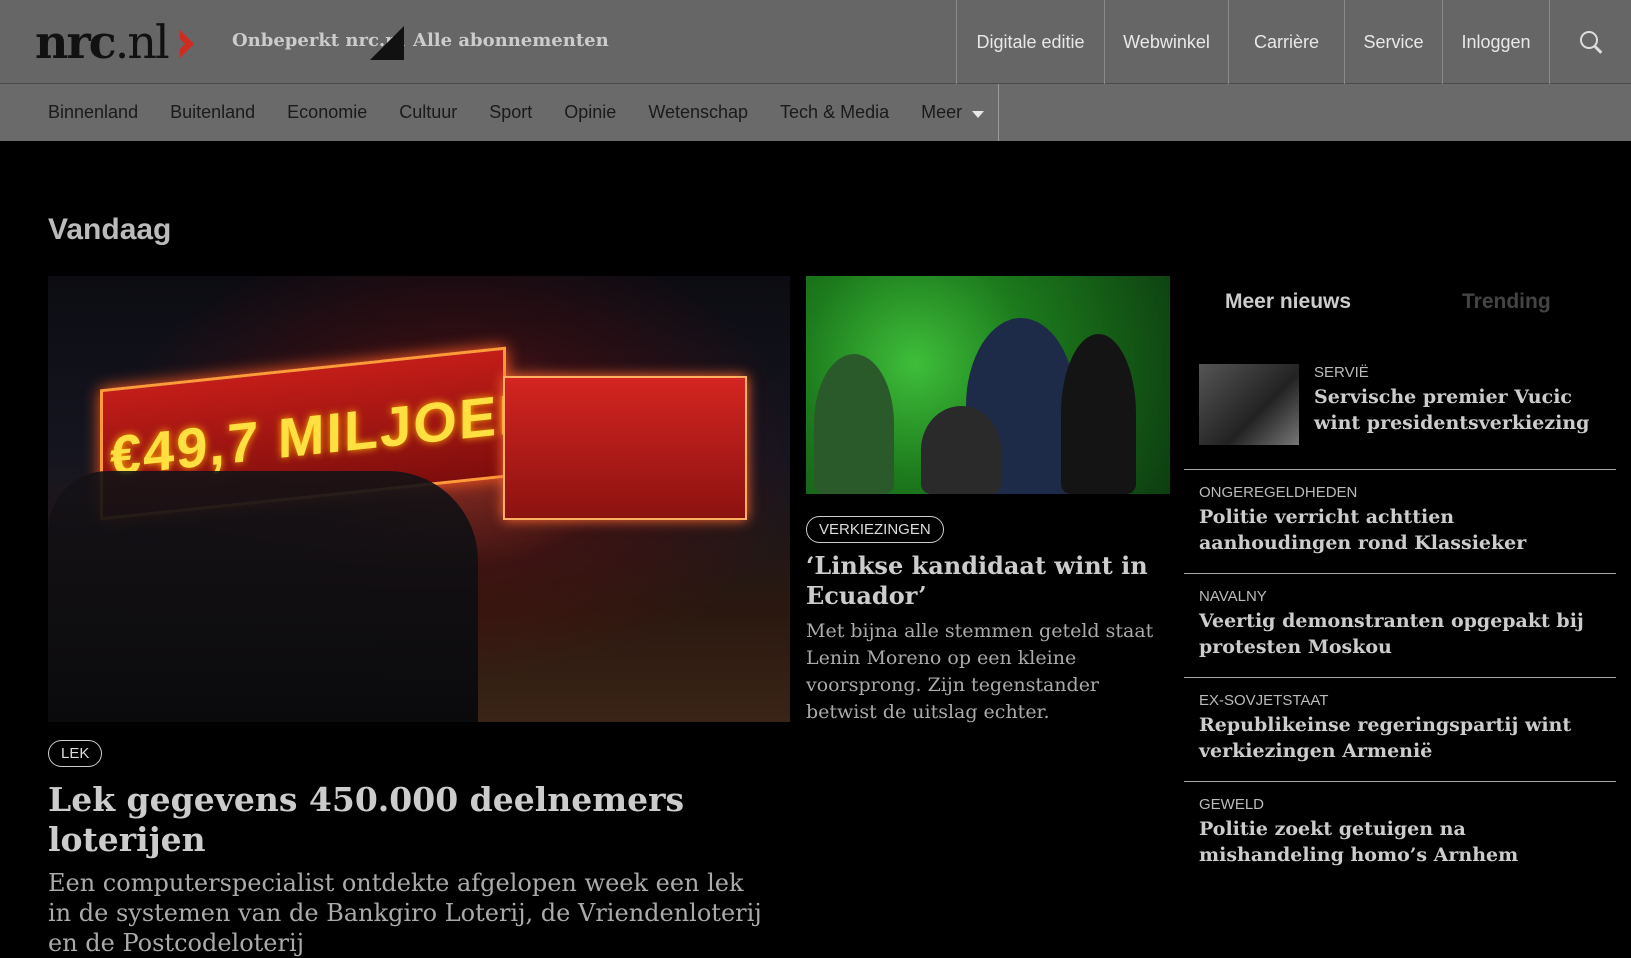 The image size is (1631, 958). Describe the element at coordinates (1495, 42) in the screenshot. I see `login-link: Inloggen` at that location.